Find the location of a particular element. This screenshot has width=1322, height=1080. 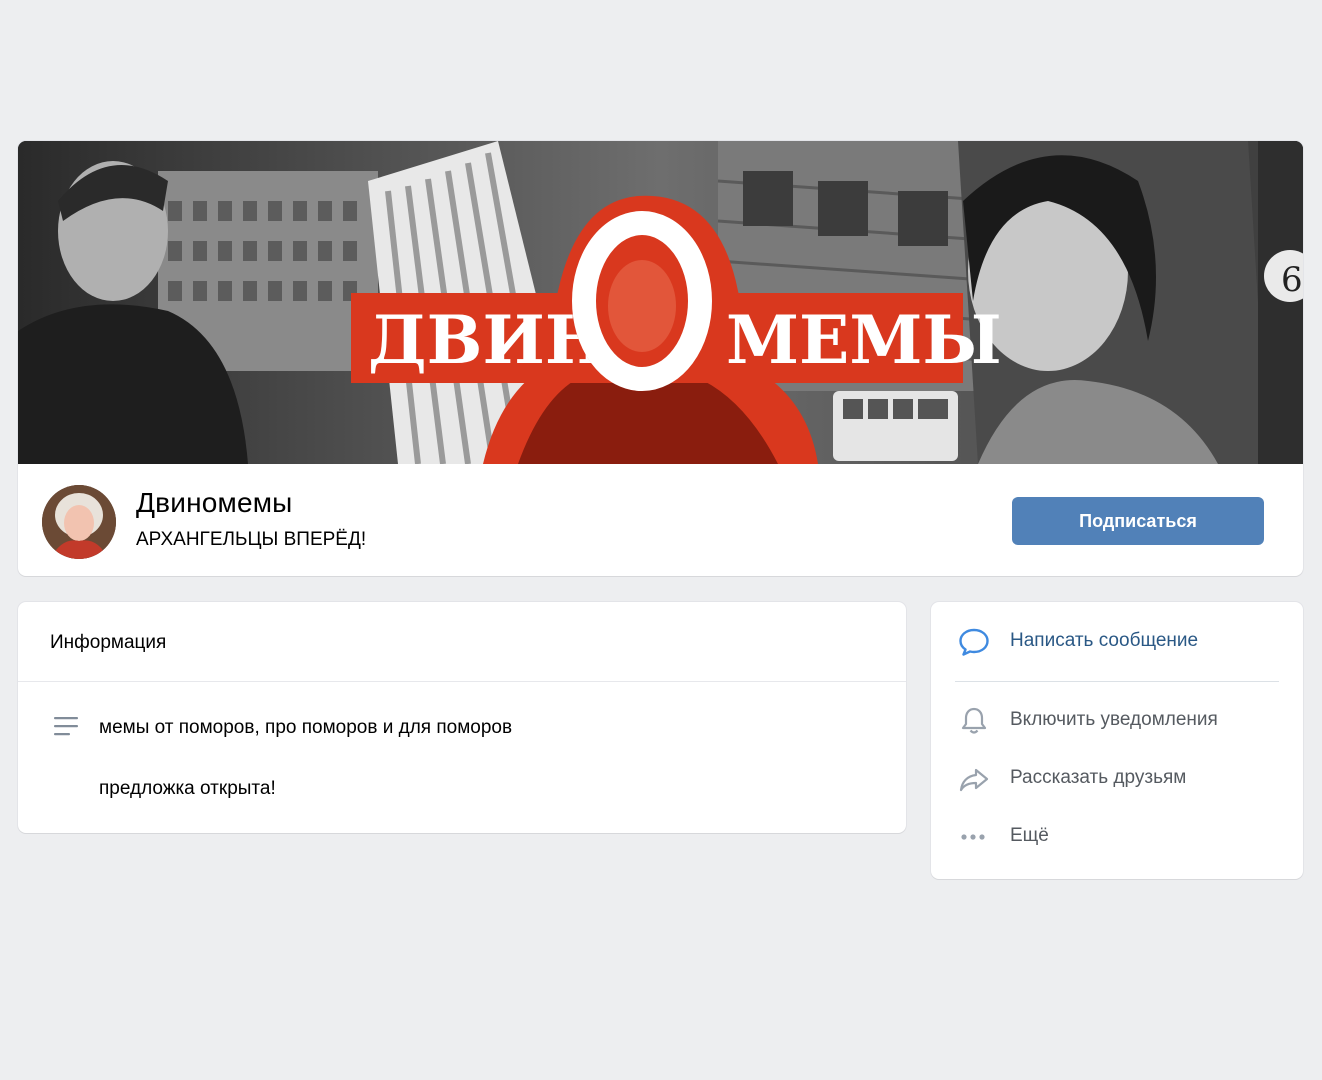

subscribe-button: Подписаться is located at coordinates (1138, 521).